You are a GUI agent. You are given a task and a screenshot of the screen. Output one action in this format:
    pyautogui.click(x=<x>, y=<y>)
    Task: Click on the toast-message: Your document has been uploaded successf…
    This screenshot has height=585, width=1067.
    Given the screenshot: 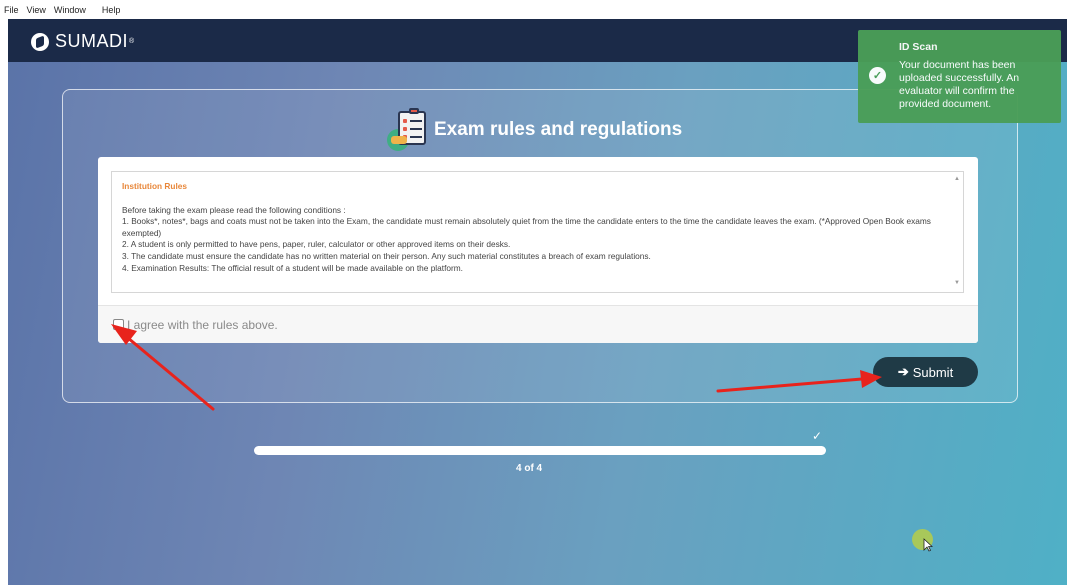 What is the action you would take?
    pyautogui.click(x=959, y=84)
    